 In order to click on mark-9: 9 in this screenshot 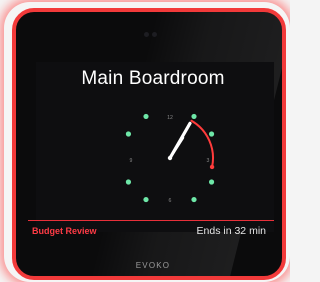, I will do `click(131, 161)`.